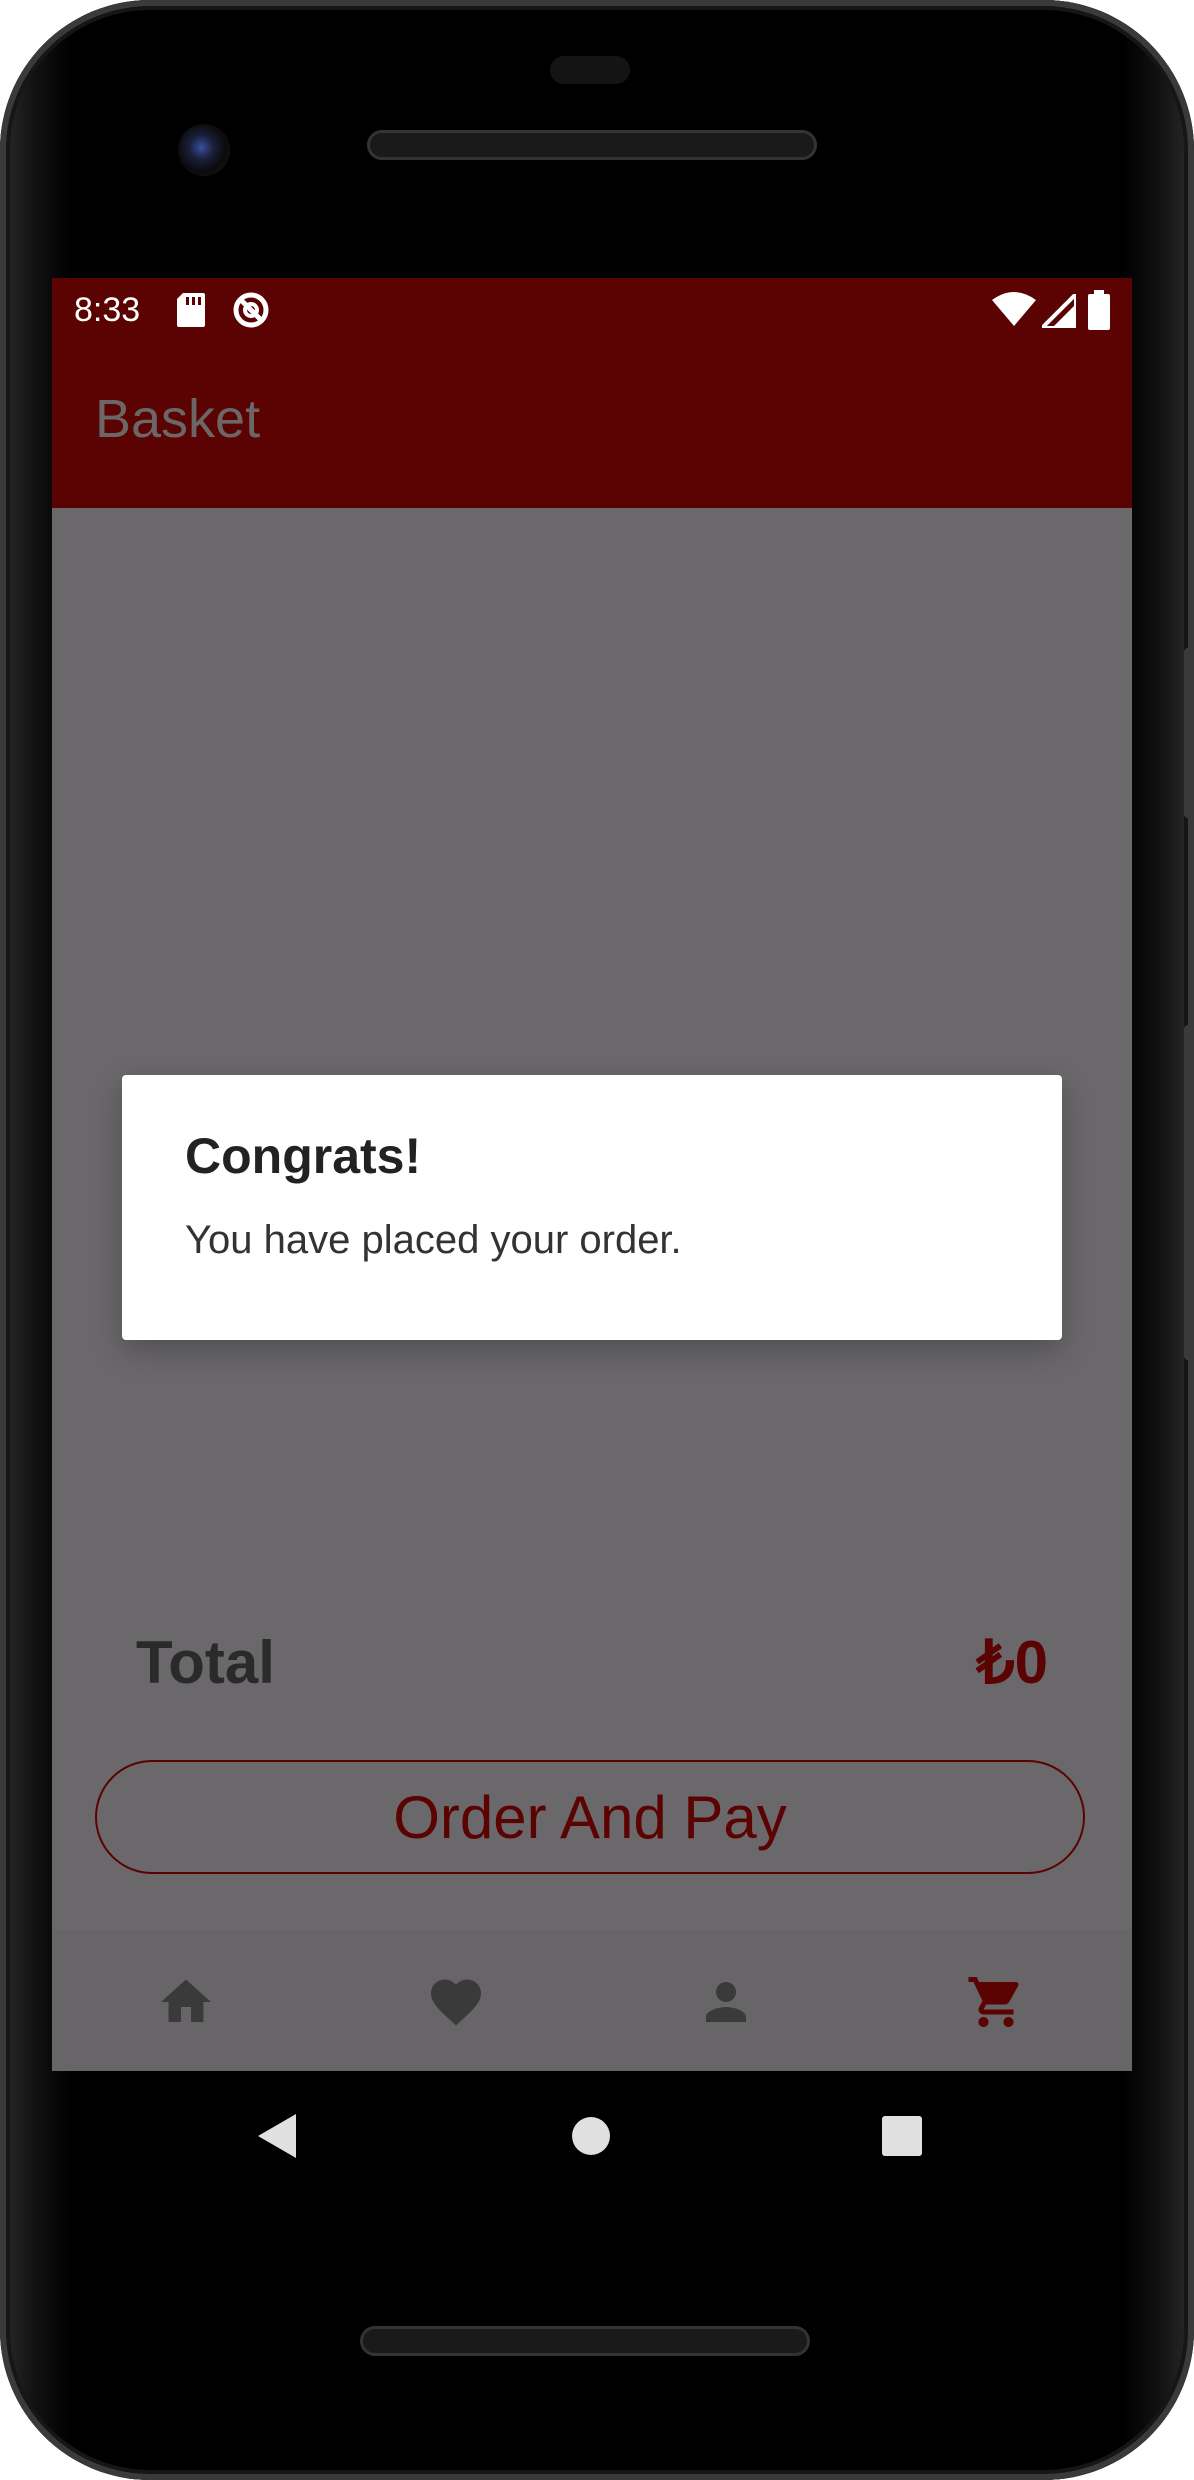 The height and width of the screenshot is (2480, 1194). What do you see at coordinates (590, 1817) in the screenshot?
I see `order-and-pay-button: Order And Pay` at bounding box center [590, 1817].